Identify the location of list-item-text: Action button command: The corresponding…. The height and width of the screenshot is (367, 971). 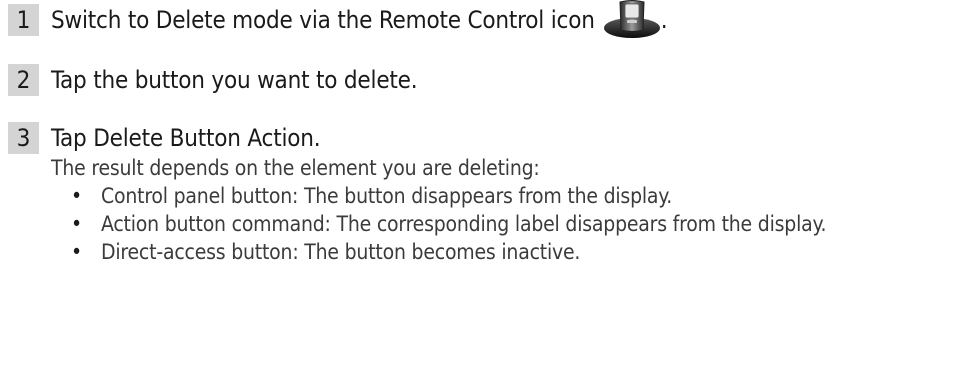
(464, 224).